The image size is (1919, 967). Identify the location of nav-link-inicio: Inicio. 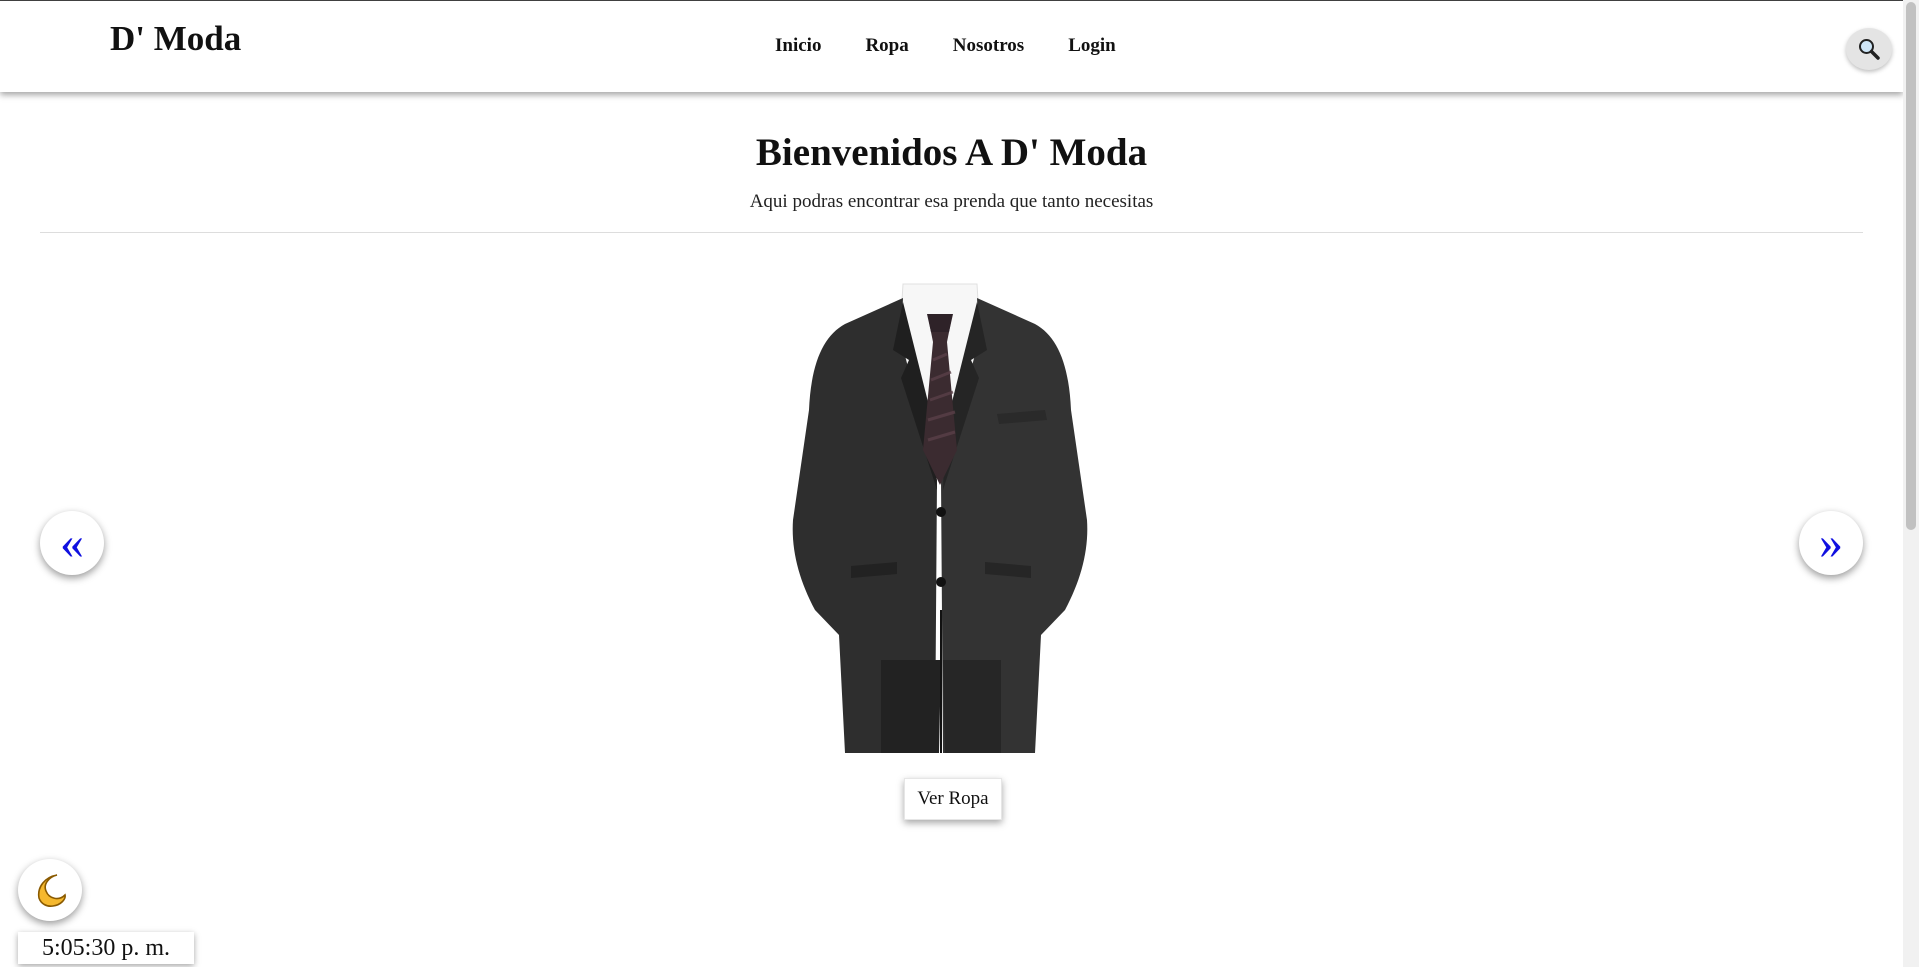
(798, 46).